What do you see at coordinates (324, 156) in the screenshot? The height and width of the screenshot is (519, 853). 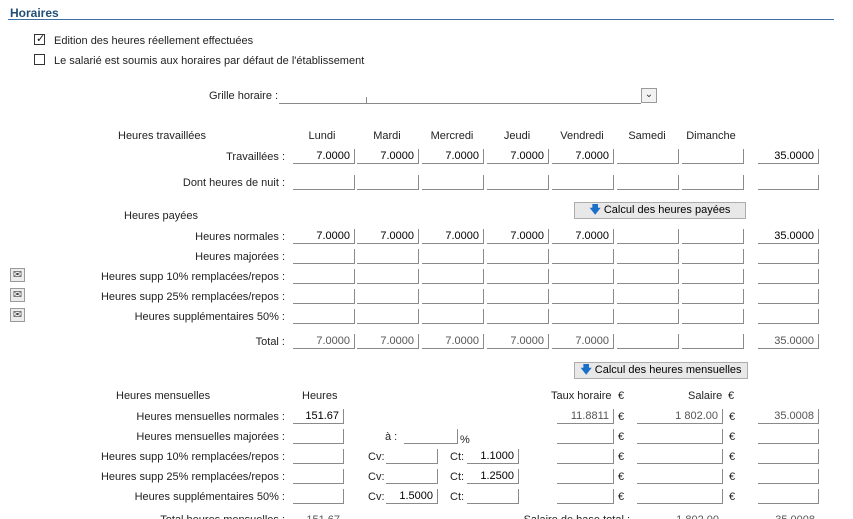 I see `travaillees-row-lundi-field: 7.0000` at bounding box center [324, 156].